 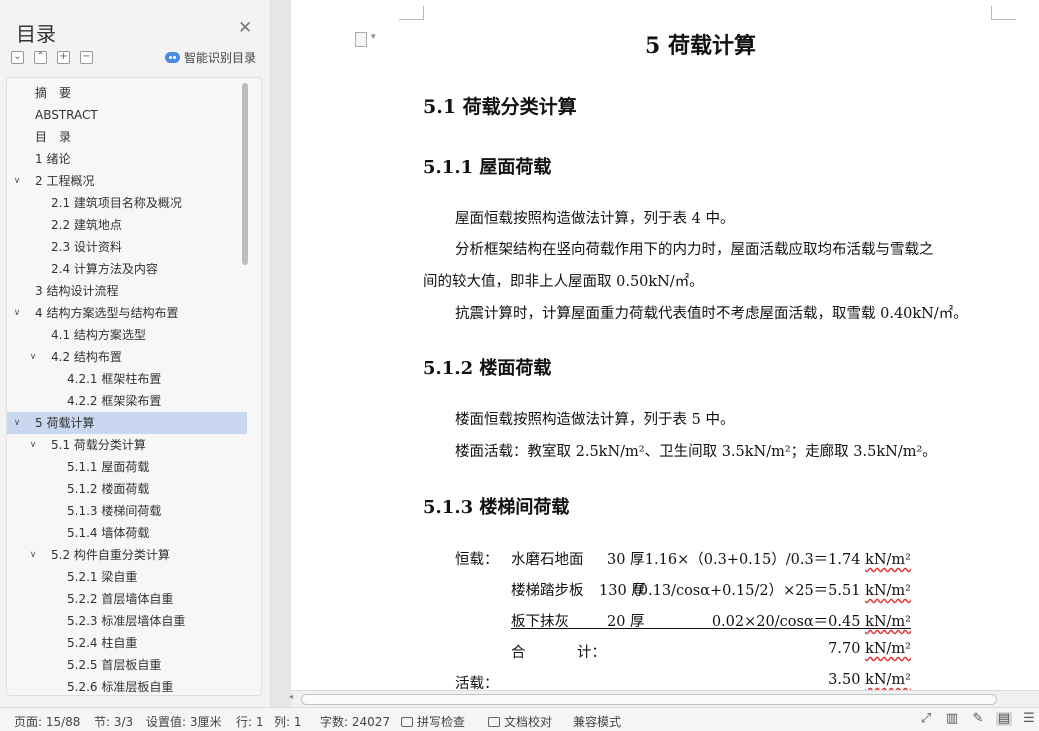 What do you see at coordinates (563, 282) in the screenshot?
I see `paragraph: 间的较大值，即非上人屋面取 0.50kN/㎡。` at bounding box center [563, 282].